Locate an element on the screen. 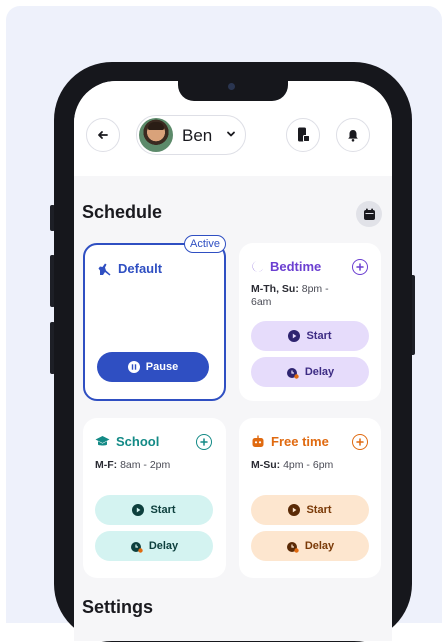 Image resolution: width=448 pixels, height=642 pixels. card-title-school: School is located at coordinates (127, 441).